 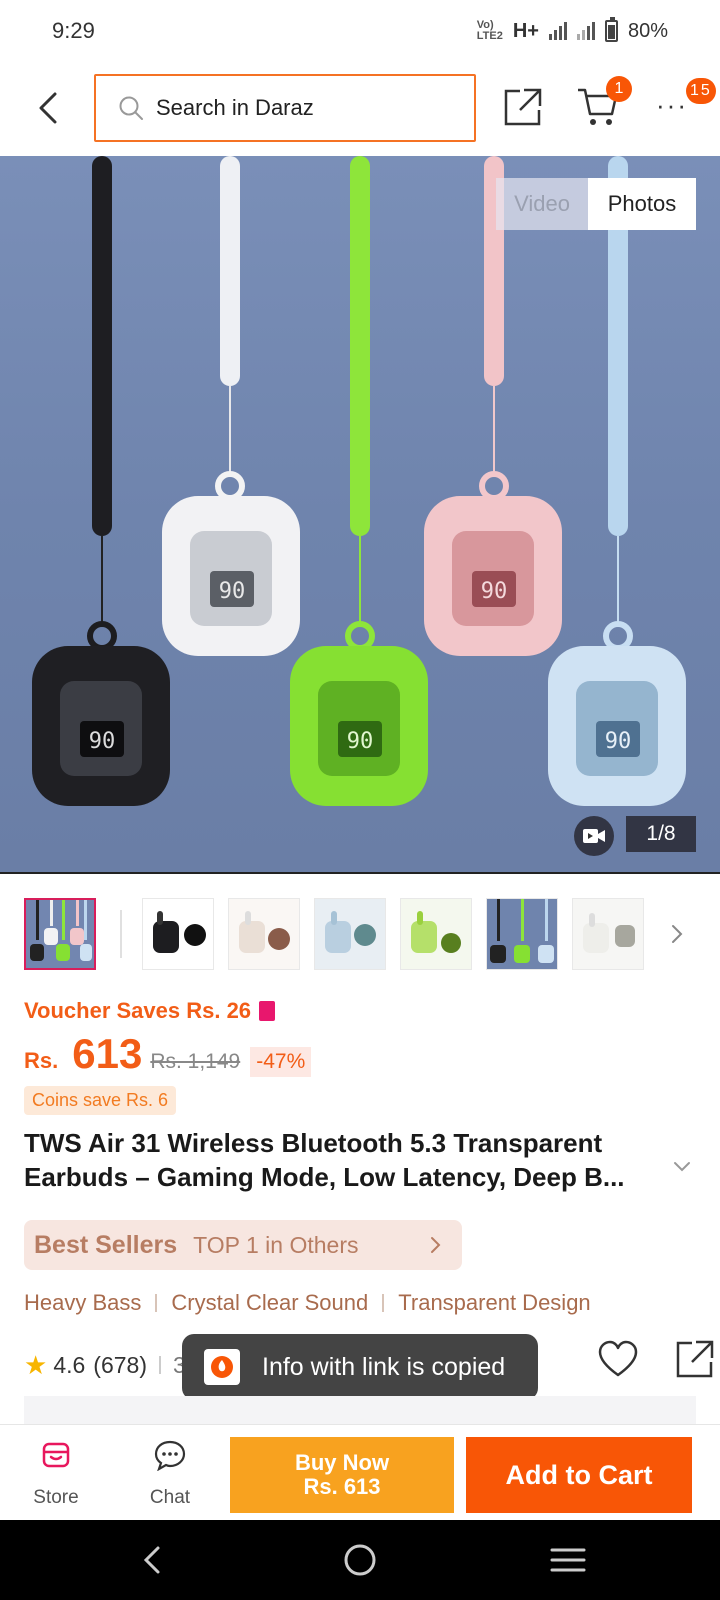 What do you see at coordinates (619, 89) in the screenshot?
I see `cart-badge: 1` at bounding box center [619, 89].